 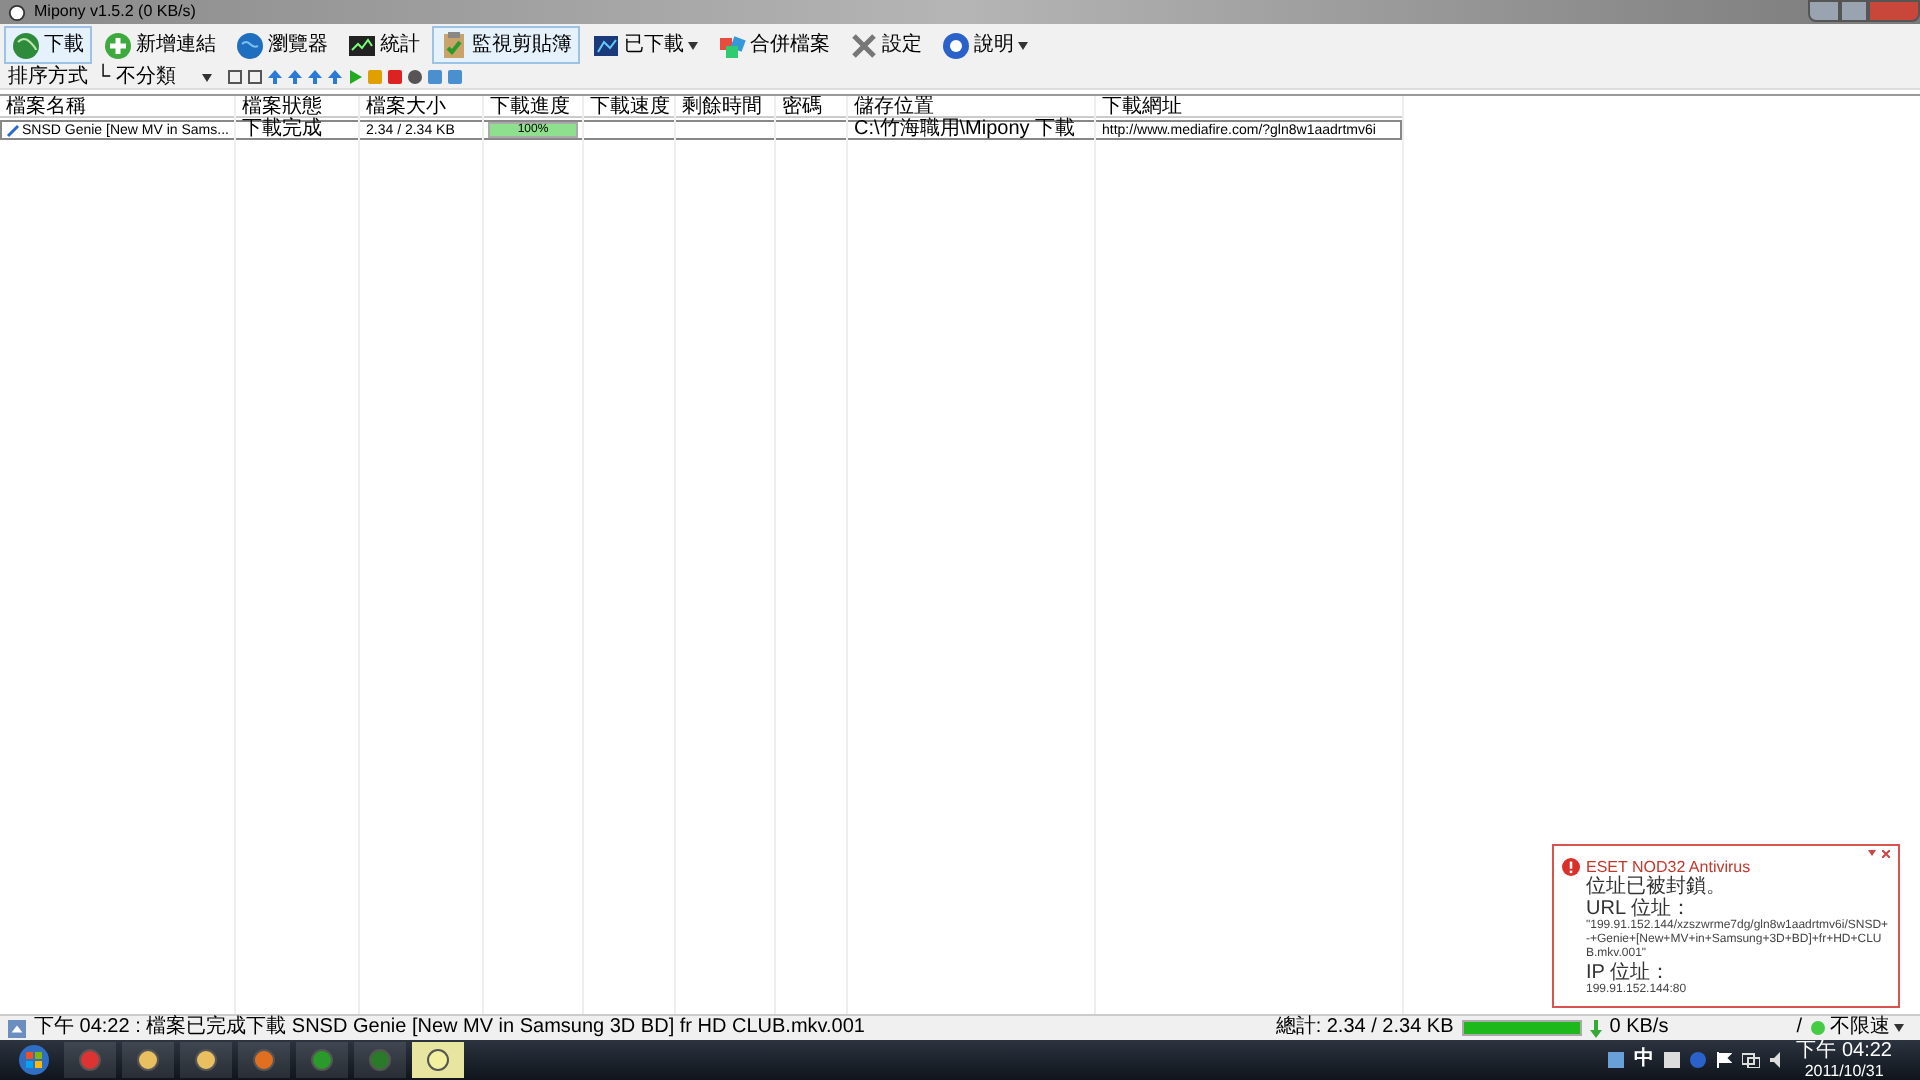 What do you see at coordinates (1672, 1060) in the screenshot?
I see `tray-square-icon` at bounding box center [1672, 1060].